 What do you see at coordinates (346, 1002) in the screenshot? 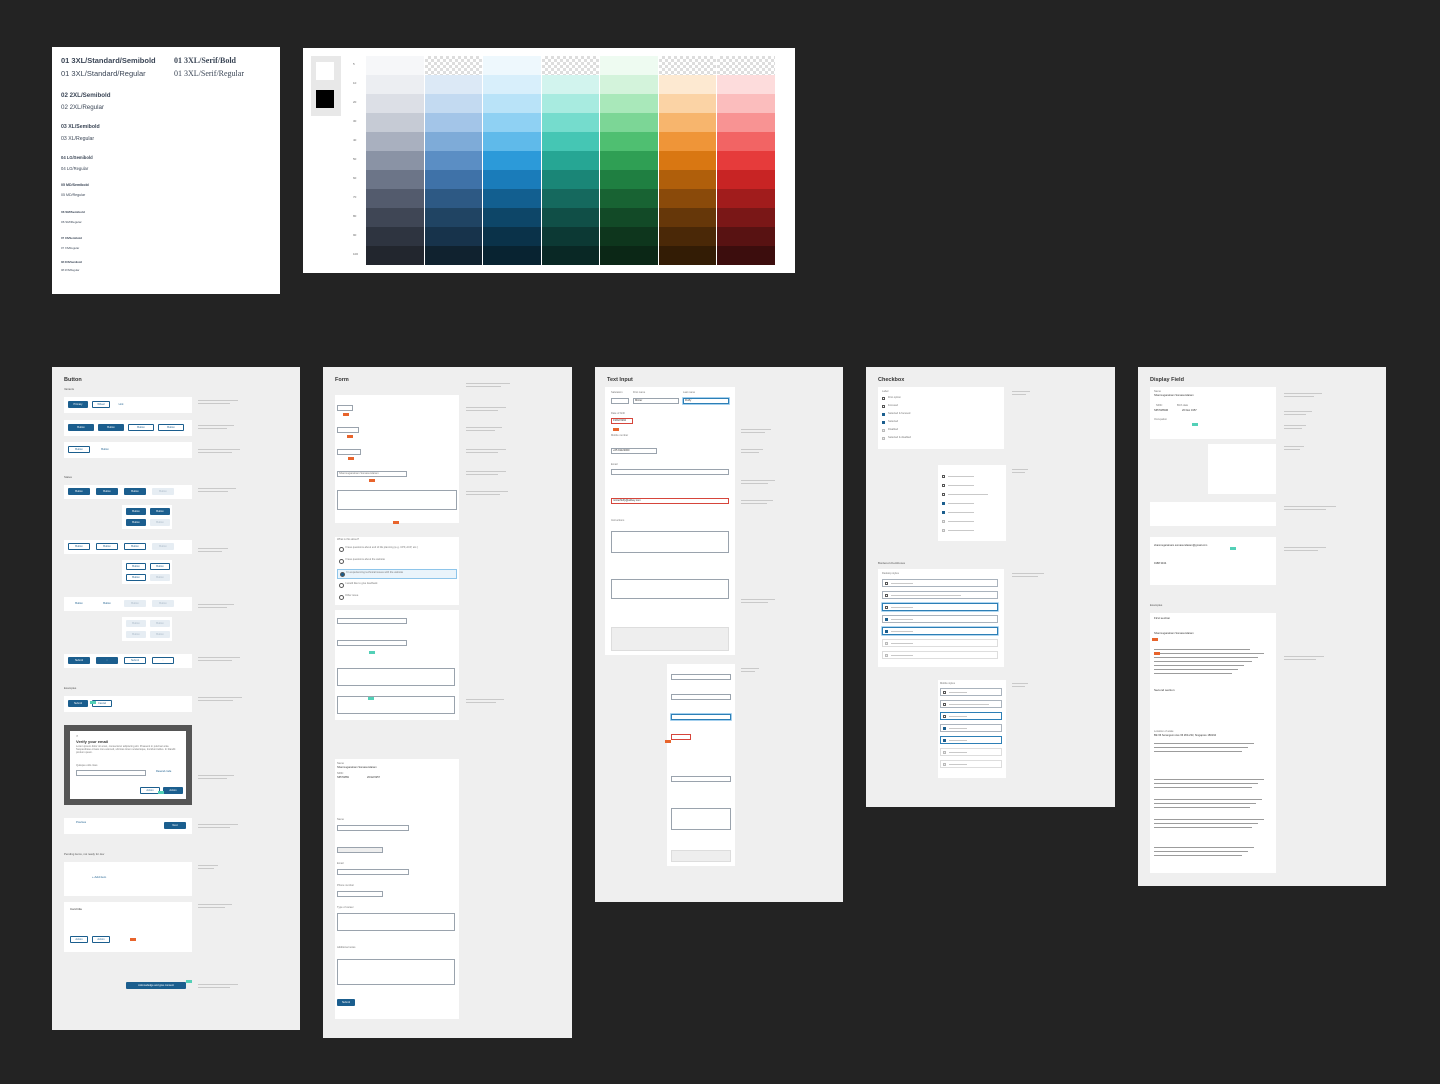
I see `form-submit-button: Submit` at bounding box center [346, 1002].